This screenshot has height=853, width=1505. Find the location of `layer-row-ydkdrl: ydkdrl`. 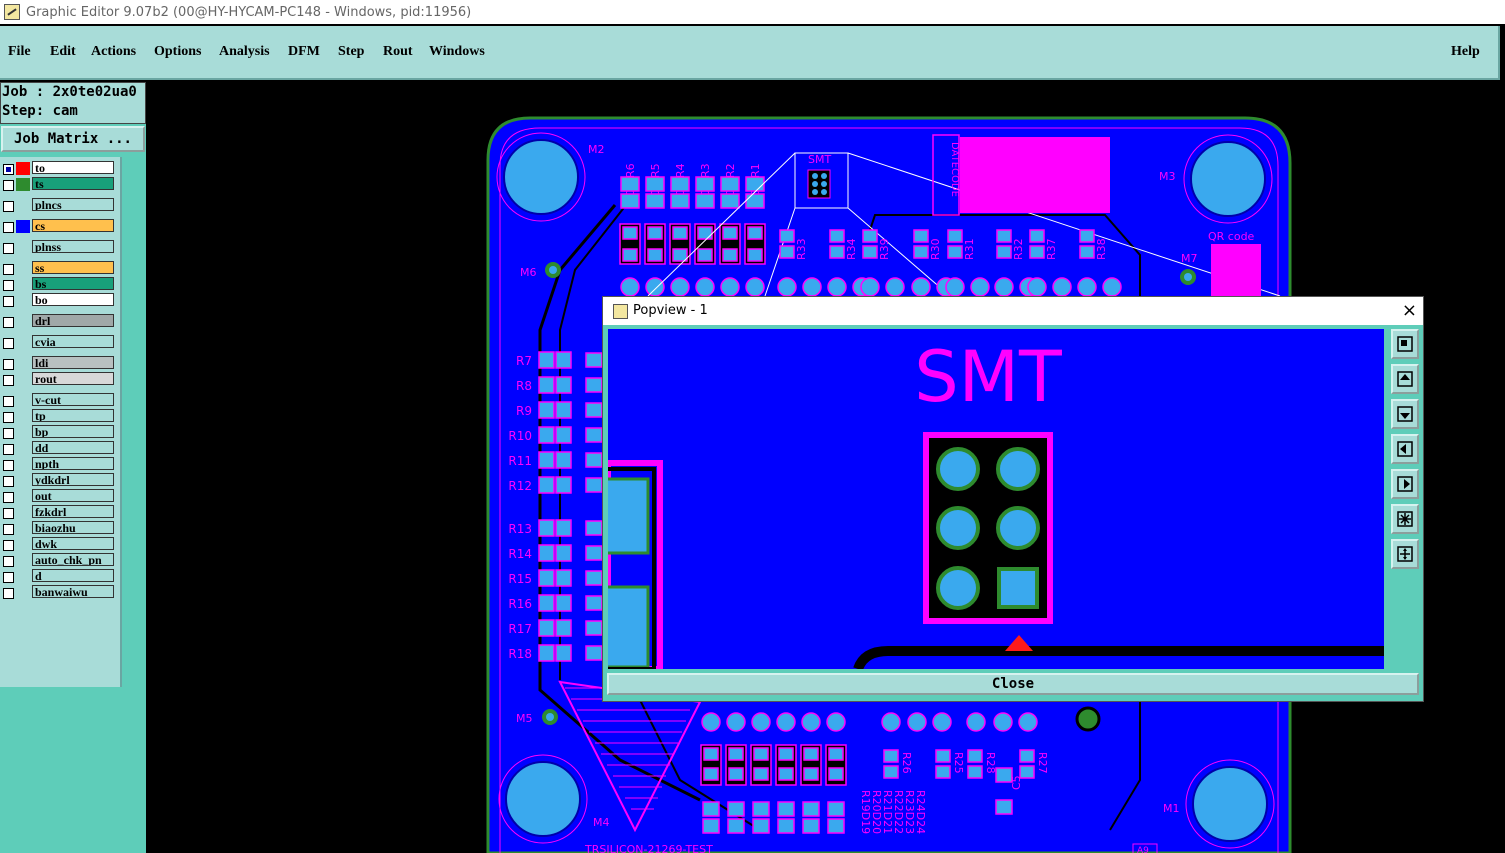

layer-row-ydkdrl: ydkdrl is located at coordinates (59, 480).